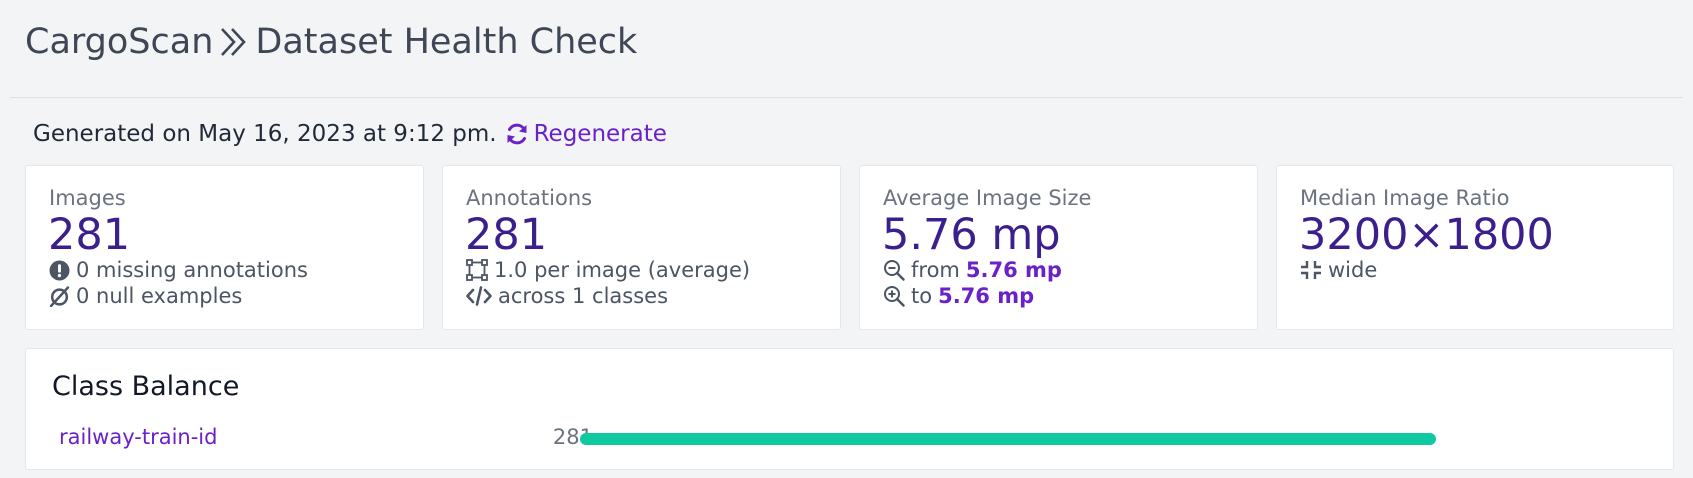 The image size is (1693, 478). I want to click on images-label: Images, so click(87, 198).